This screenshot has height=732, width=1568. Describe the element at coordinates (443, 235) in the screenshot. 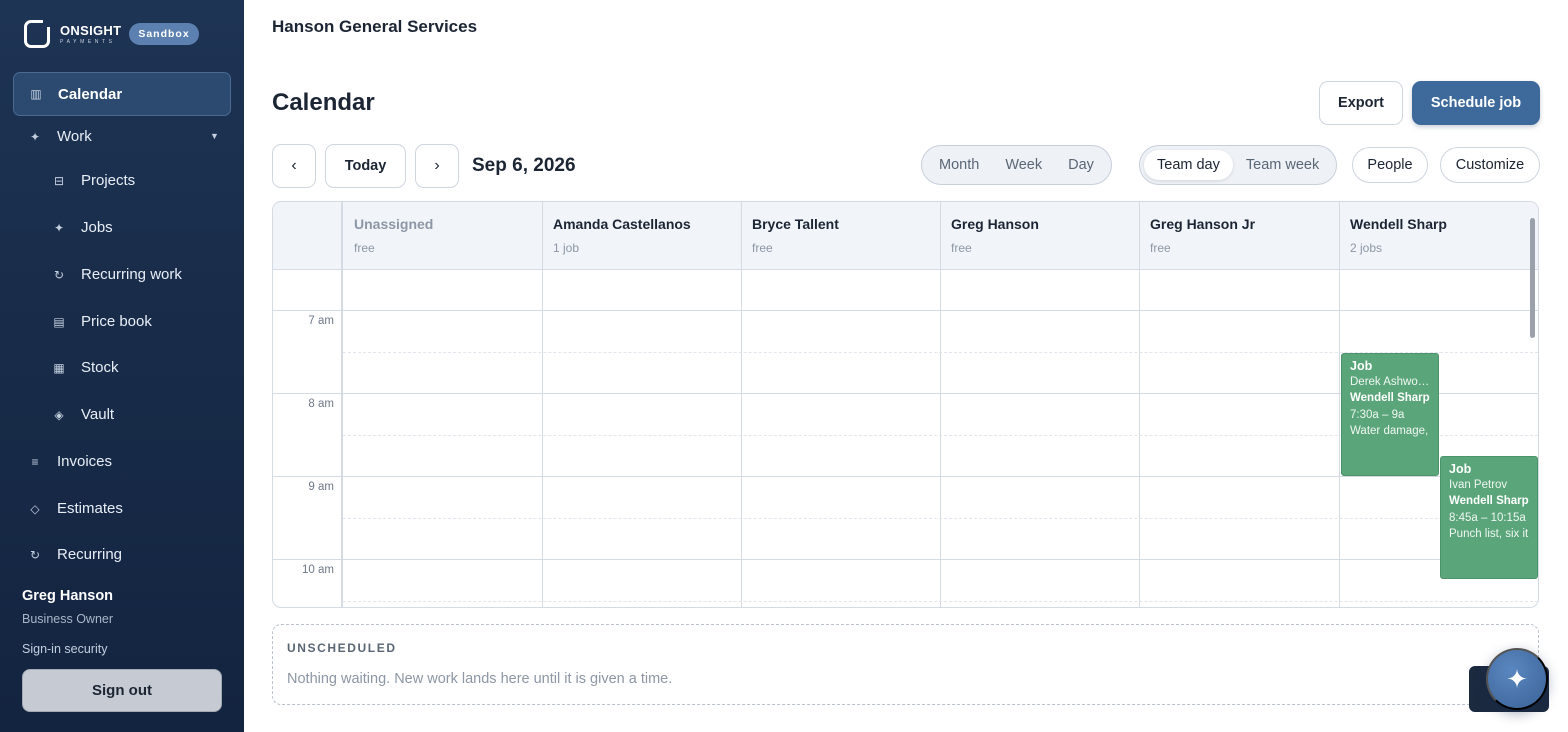

I see `column-header-unassigned: Unassigned free` at that location.